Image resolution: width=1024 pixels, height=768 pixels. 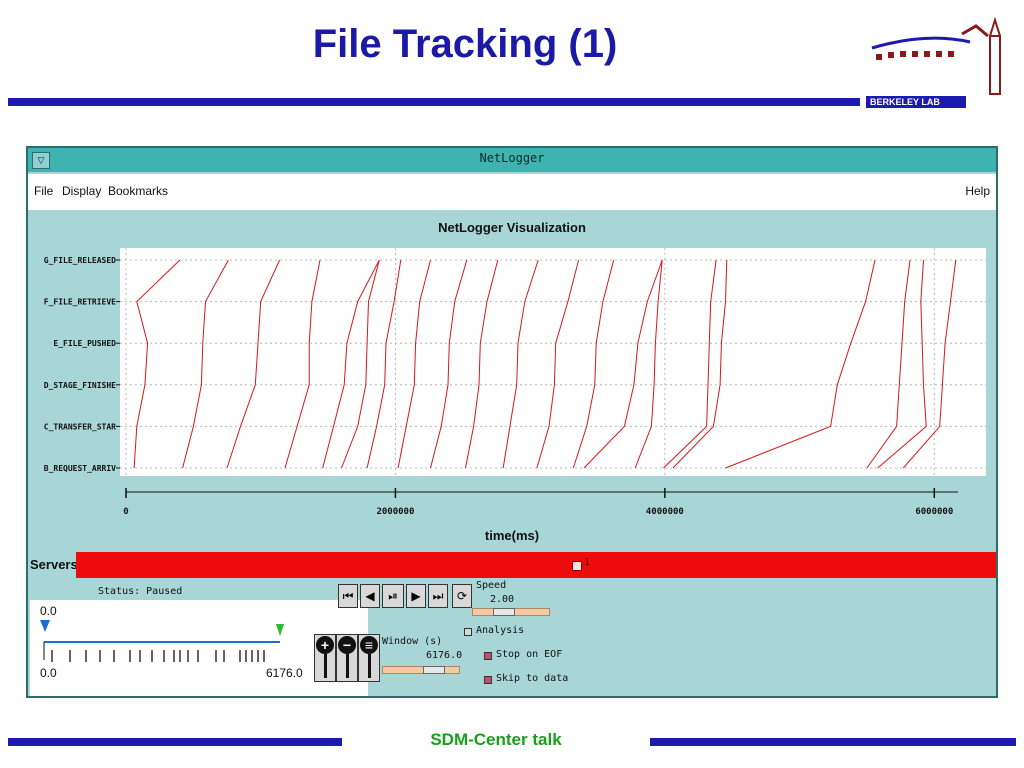 What do you see at coordinates (125, 512) in the screenshot?
I see `x-tick-label: 0` at bounding box center [125, 512].